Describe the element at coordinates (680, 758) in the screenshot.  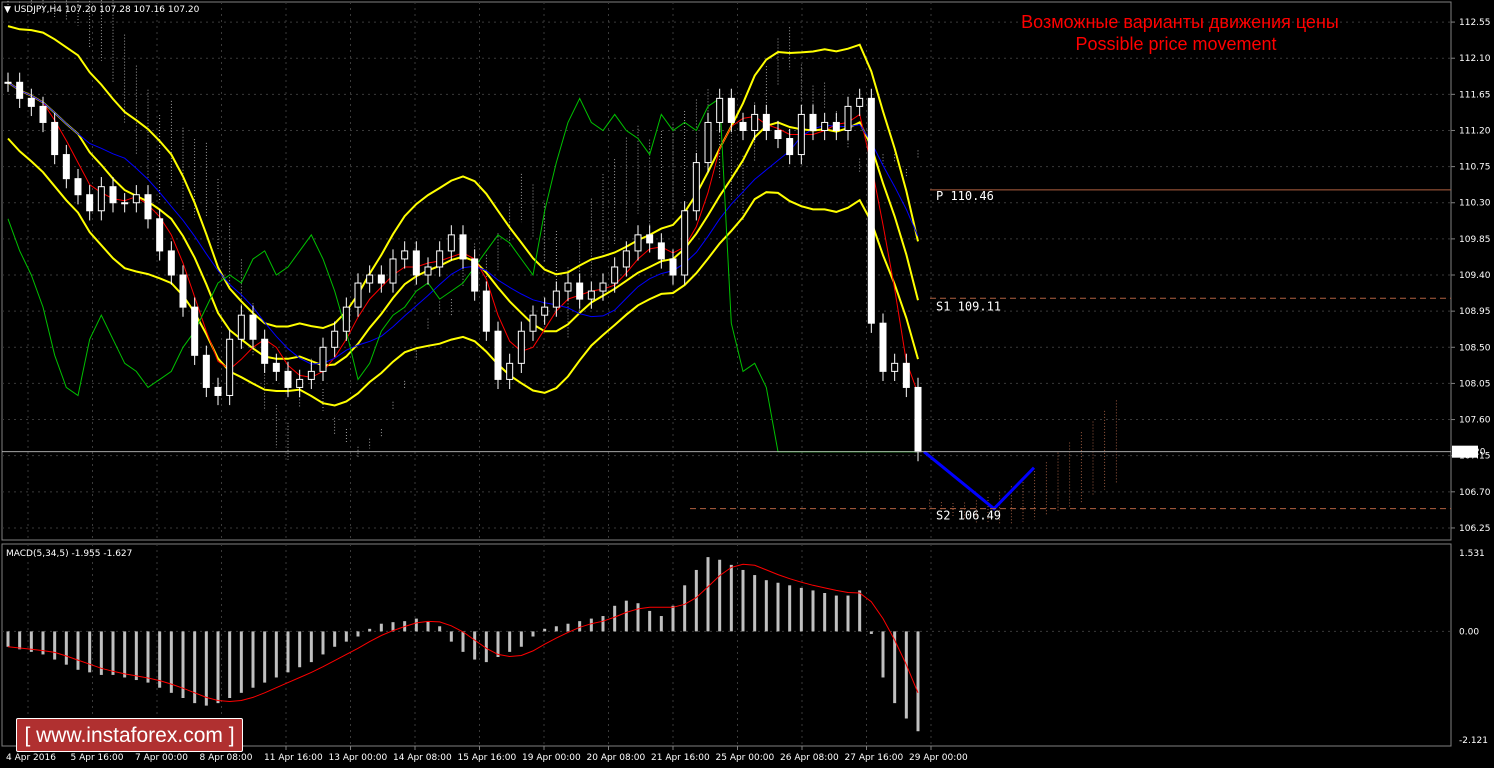
I see `x-tick-label: 21 Apr 16:00` at that location.